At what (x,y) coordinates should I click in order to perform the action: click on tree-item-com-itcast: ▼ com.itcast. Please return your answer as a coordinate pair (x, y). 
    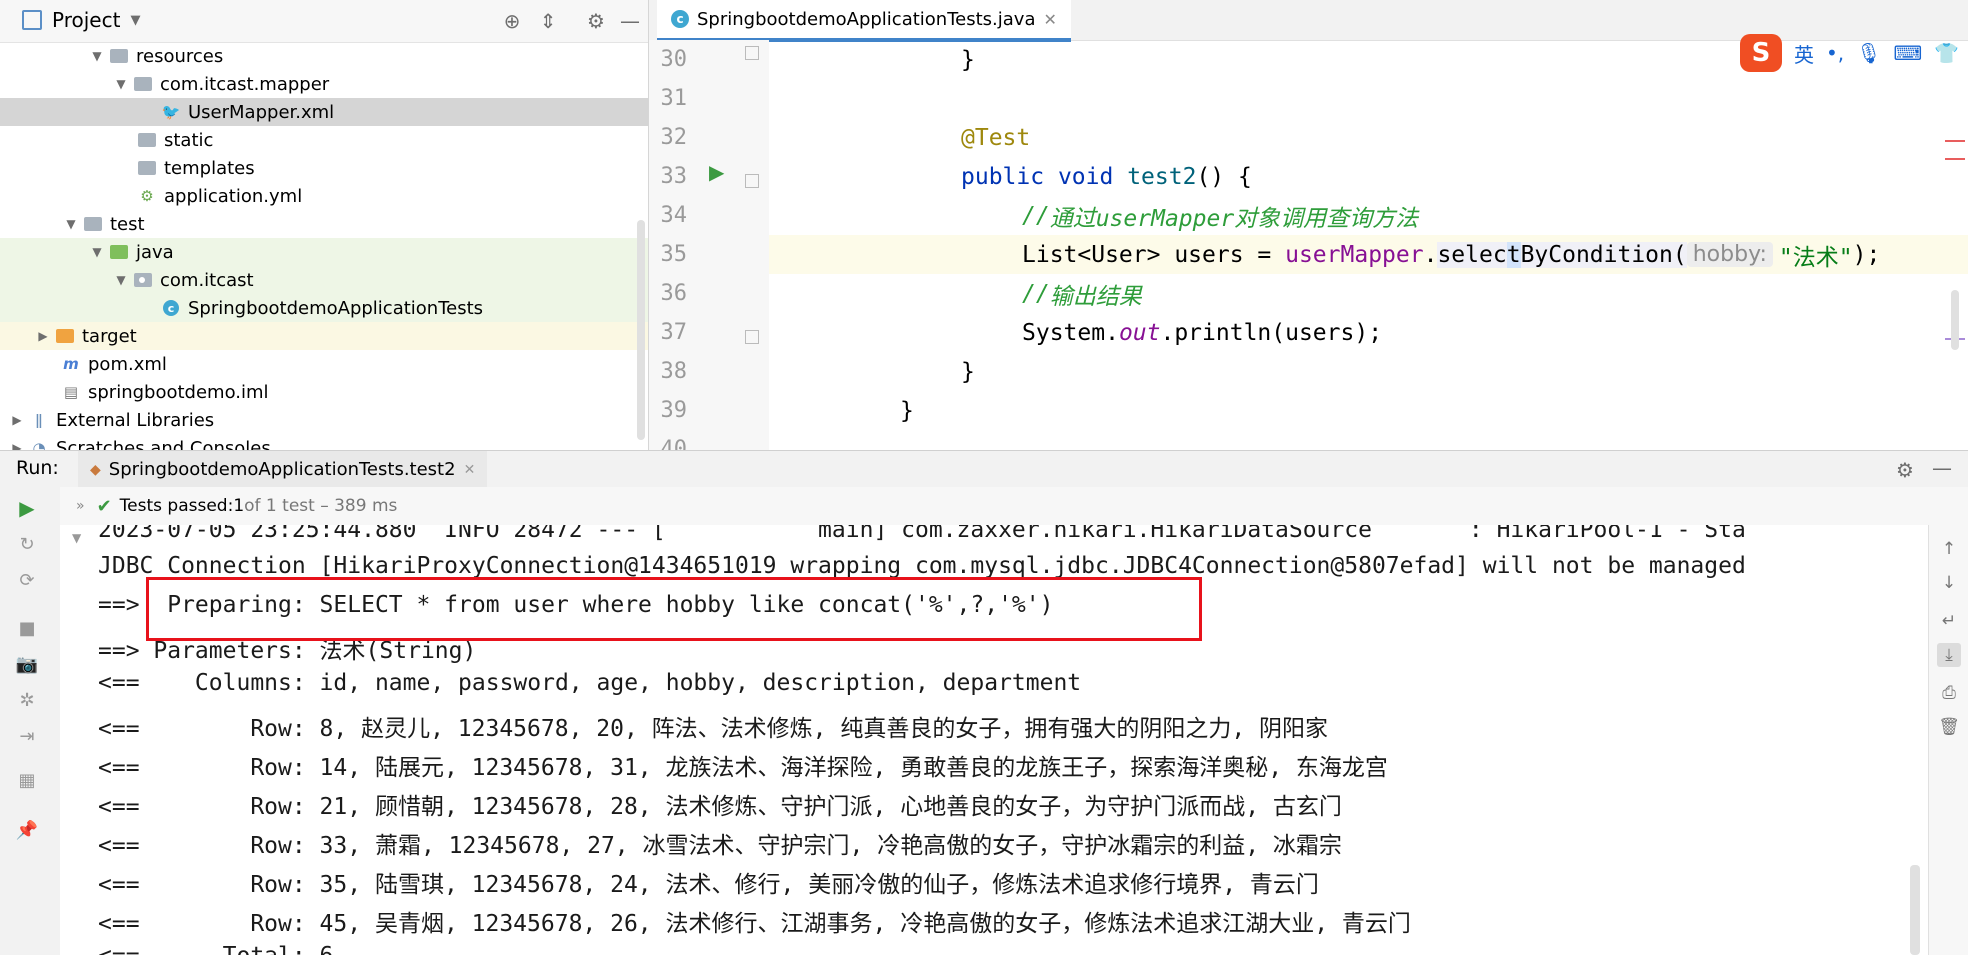
    Looking at the image, I should click on (324, 280).